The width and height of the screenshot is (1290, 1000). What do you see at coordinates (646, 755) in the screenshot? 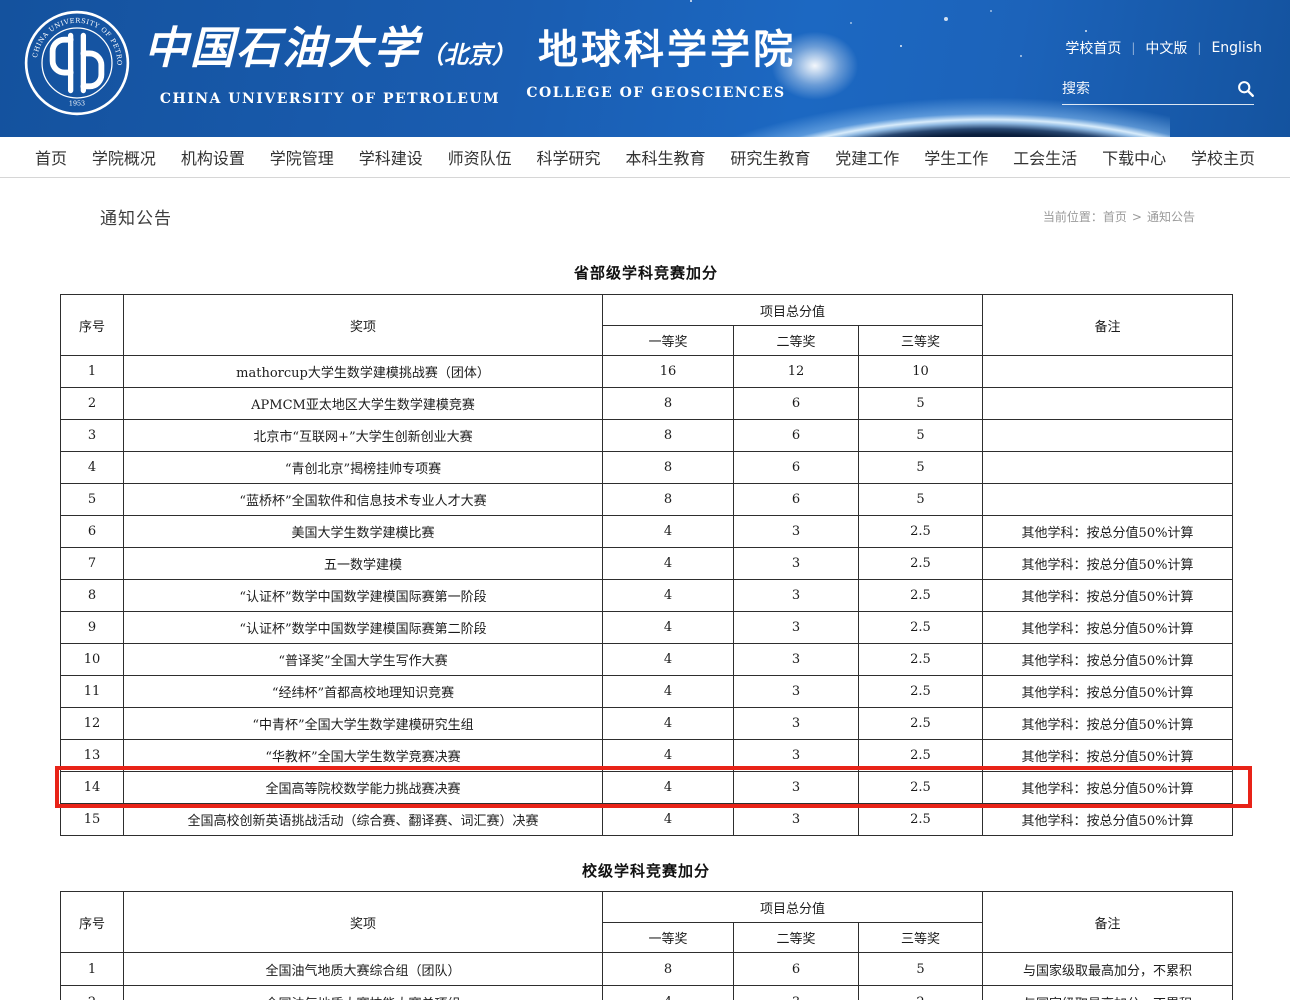
I see `table-row: 13 “华教杯”全国大学生数学竞赛决赛 4 3 2.5 其他学科：按总分值50%计算` at bounding box center [646, 755].